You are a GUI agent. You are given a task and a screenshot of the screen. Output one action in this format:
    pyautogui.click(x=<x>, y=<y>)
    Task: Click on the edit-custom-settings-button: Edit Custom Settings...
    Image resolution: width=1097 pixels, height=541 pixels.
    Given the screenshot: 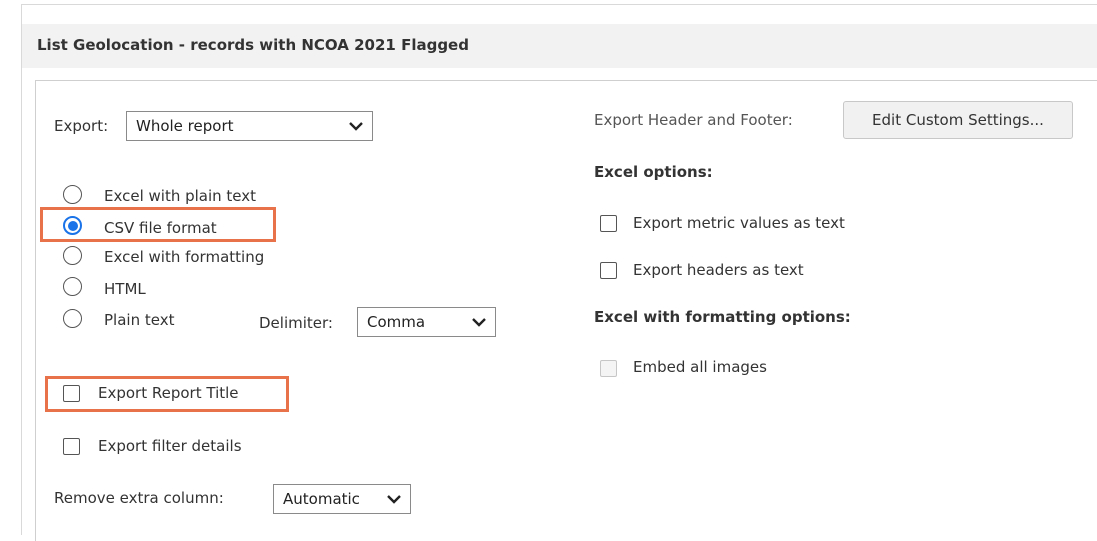 What is the action you would take?
    pyautogui.click(x=958, y=120)
    